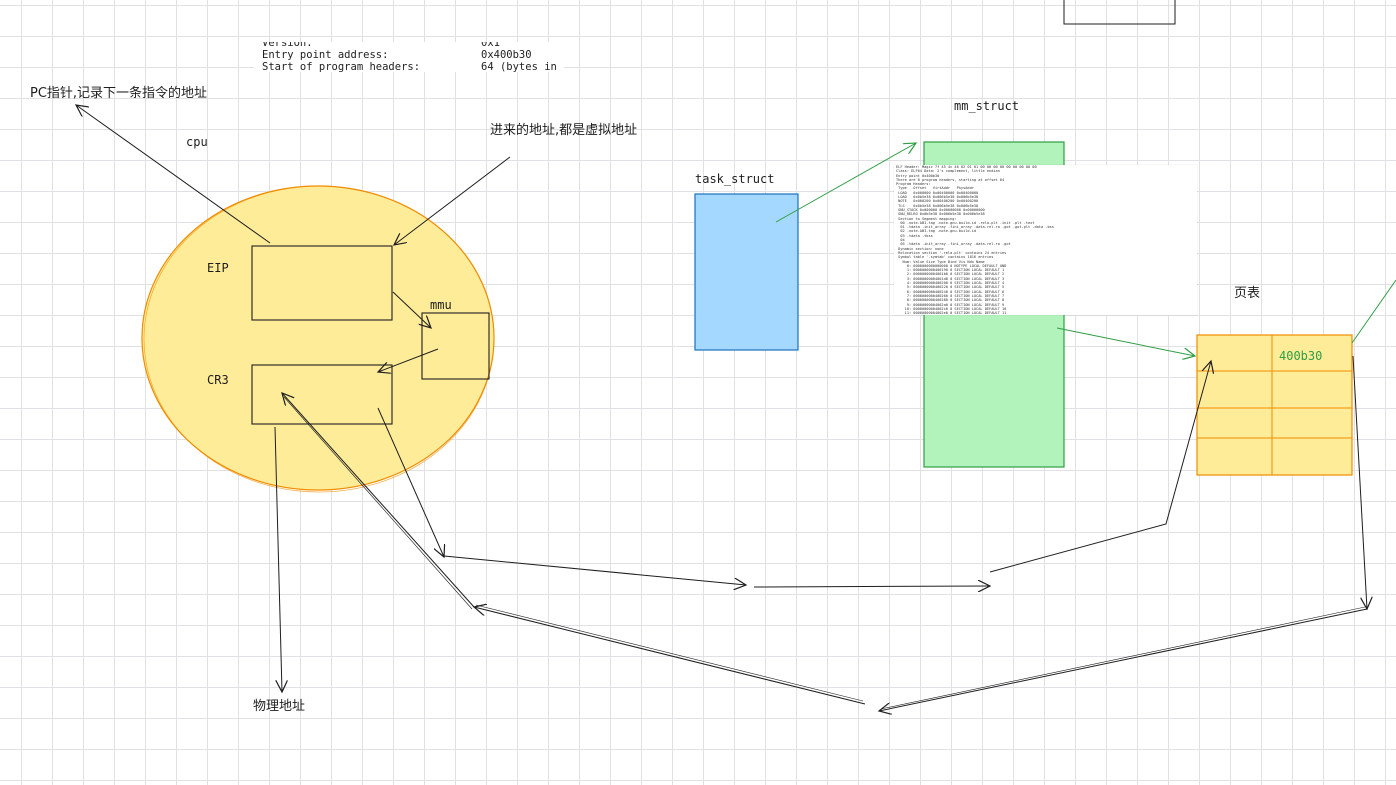  Describe the element at coordinates (669, 653) in the screenshot. I see `arrow-return-seg-2-sketch` at that location.